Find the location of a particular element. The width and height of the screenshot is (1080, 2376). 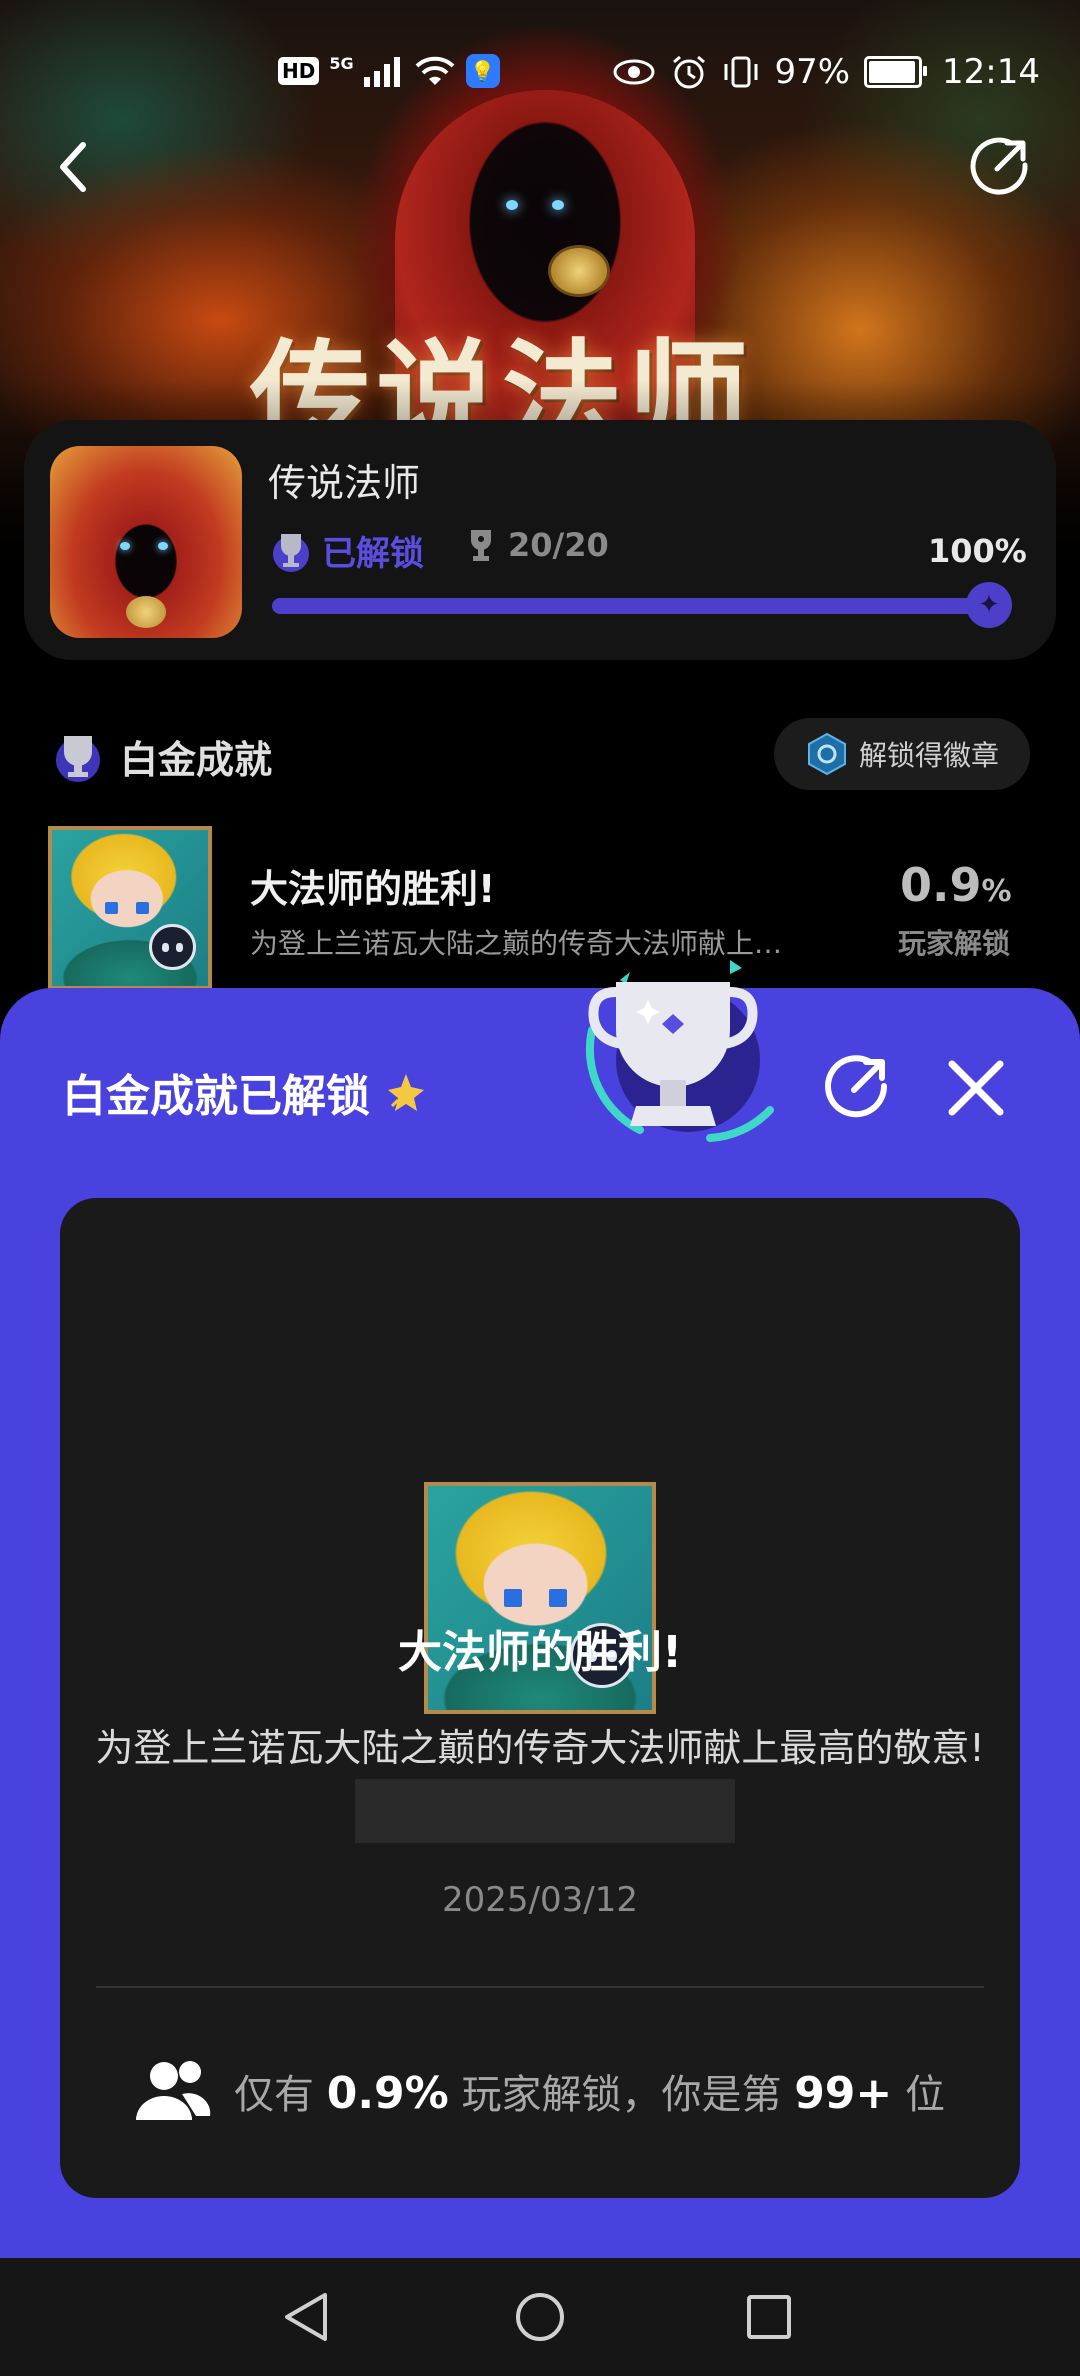

unlock-stat: 仅有 0.9% 玩家解锁，你是第 99+ 位 is located at coordinates (539, 2091).